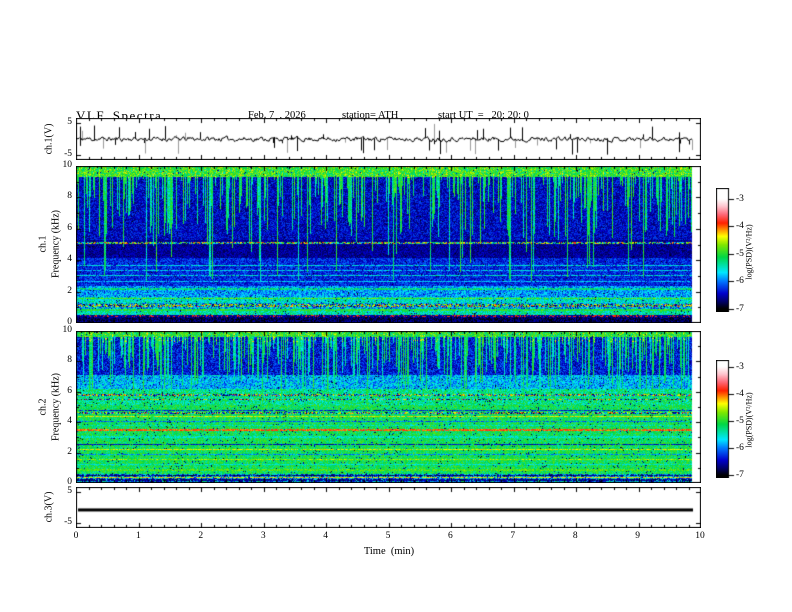 The width and height of the screenshot is (792, 612). What do you see at coordinates (56, 244) in the screenshot?
I see `spec1-axis-label-frequency: Frequency (kHz)` at bounding box center [56, 244].